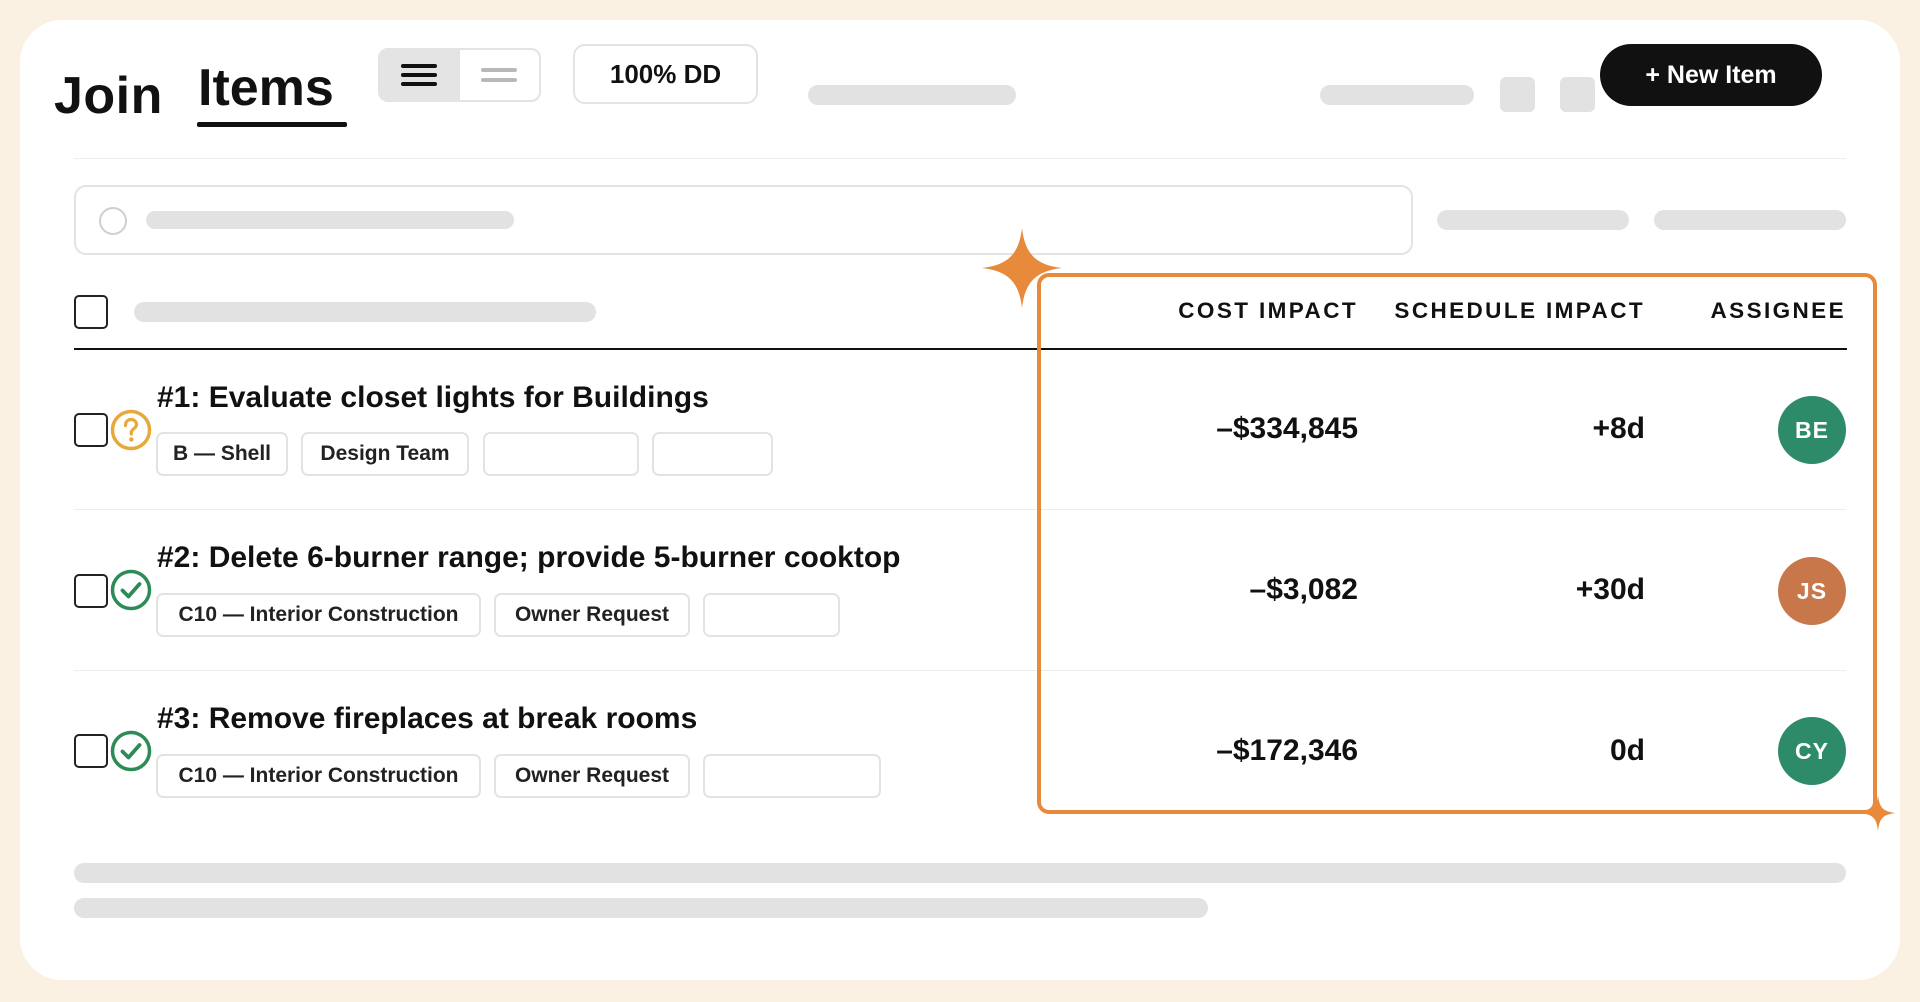 The image size is (1920, 1002). Describe the element at coordinates (912, 95) in the screenshot. I see `header-placeholder` at that location.